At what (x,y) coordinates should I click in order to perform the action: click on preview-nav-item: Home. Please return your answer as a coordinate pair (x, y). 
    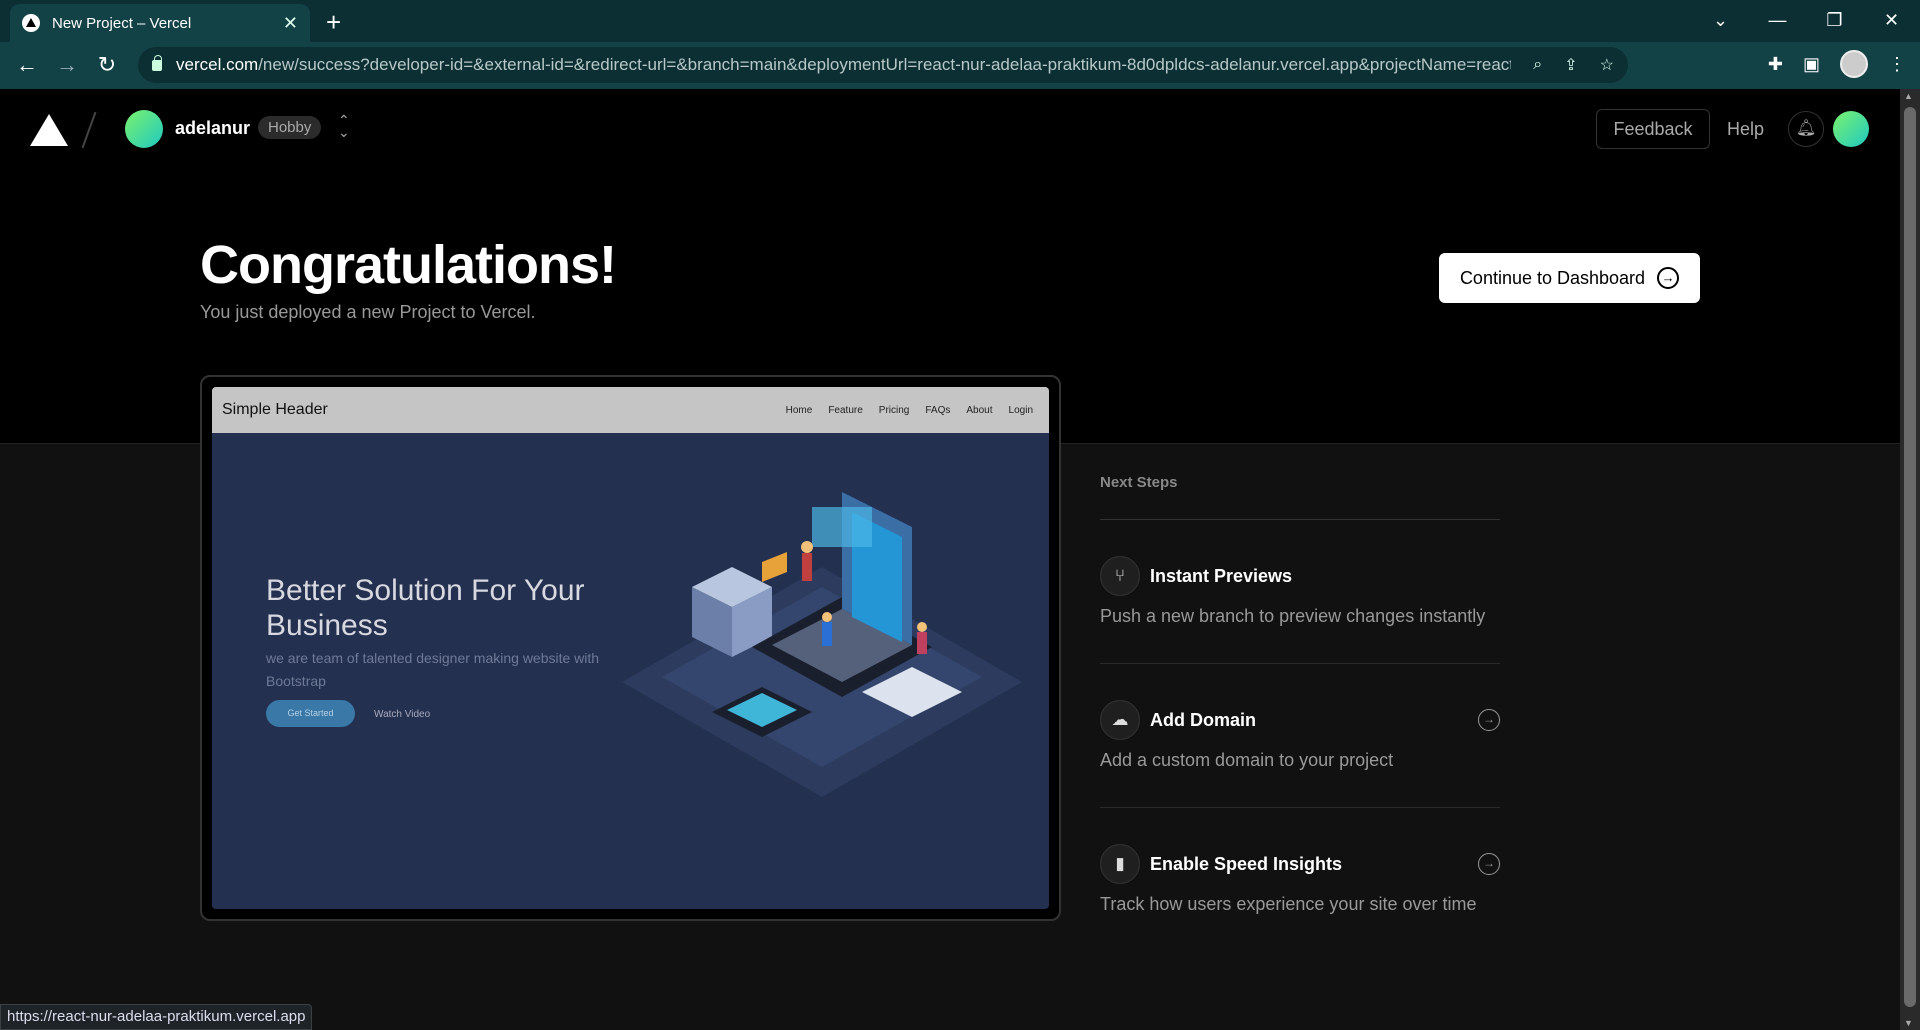
    Looking at the image, I should click on (799, 410).